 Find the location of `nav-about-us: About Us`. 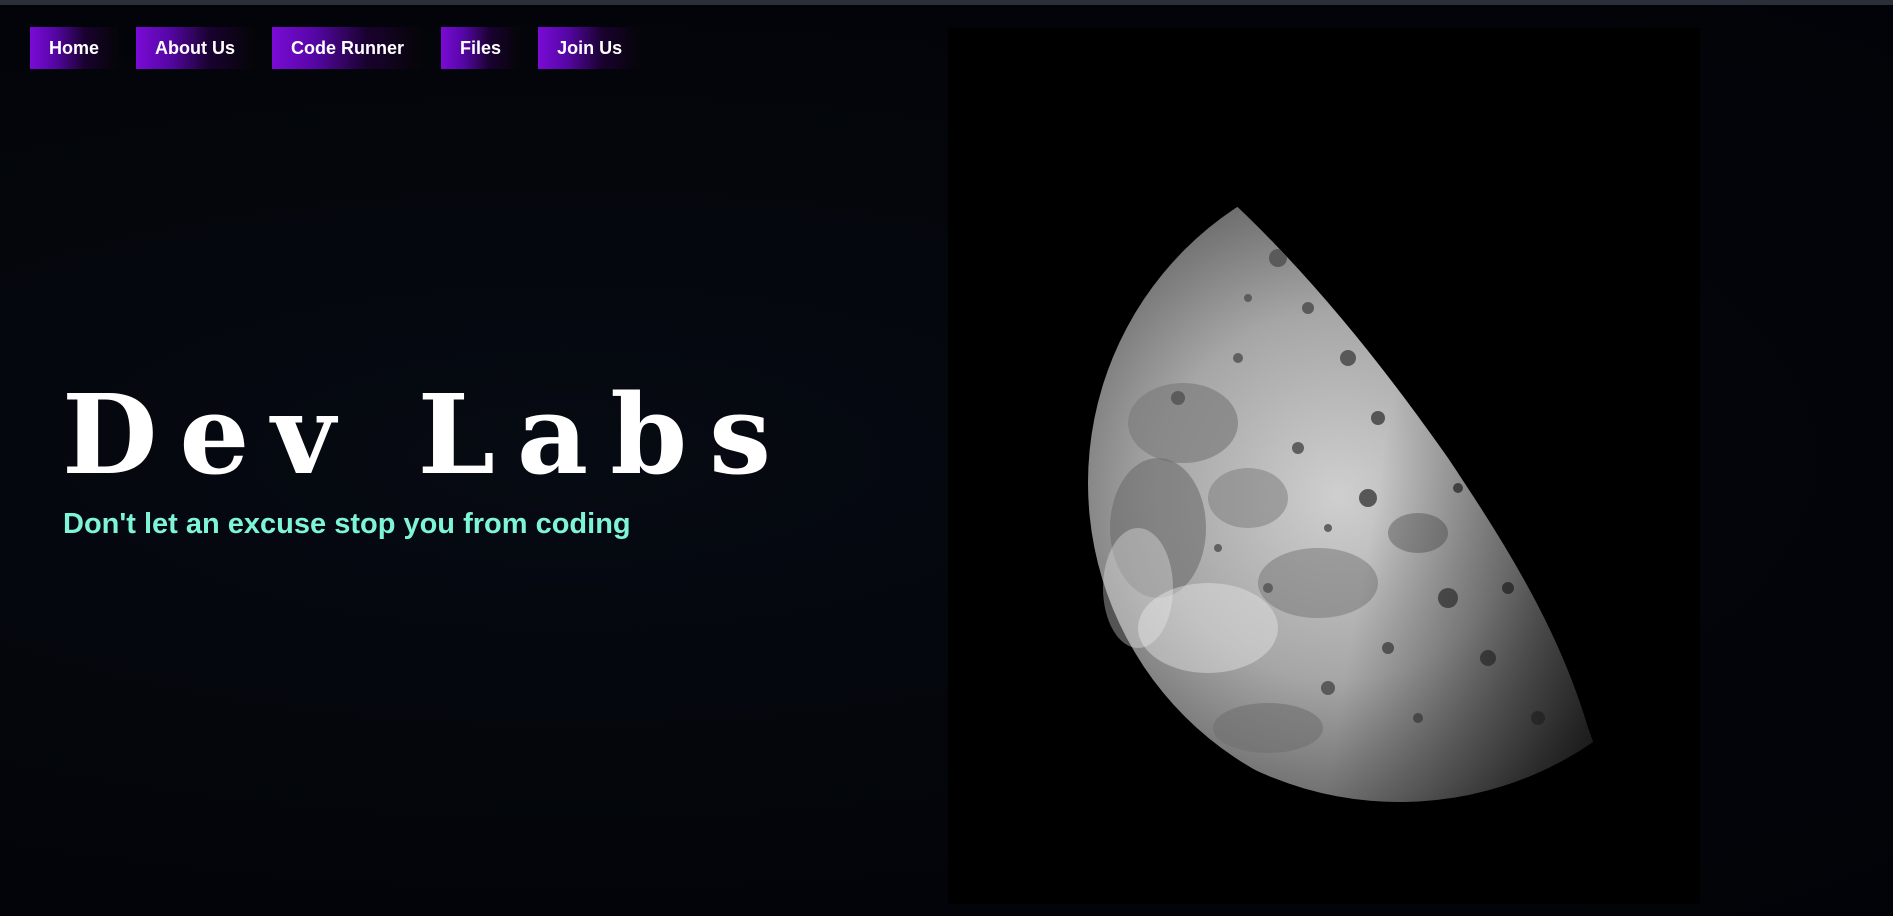

nav-about-us: About Us is located at coordinates (195, 48).